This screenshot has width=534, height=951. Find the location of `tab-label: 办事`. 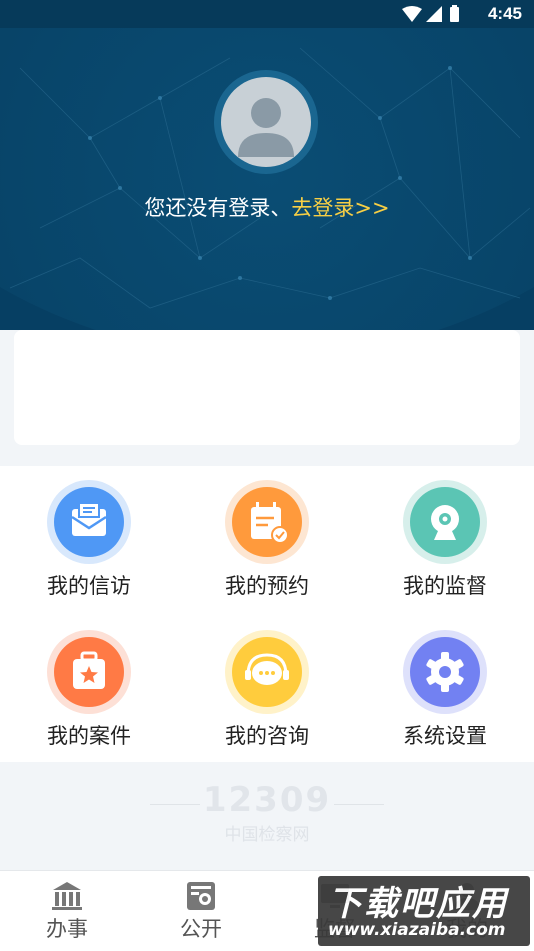

tab-label: 办事 is located at coordinates (67, 929).